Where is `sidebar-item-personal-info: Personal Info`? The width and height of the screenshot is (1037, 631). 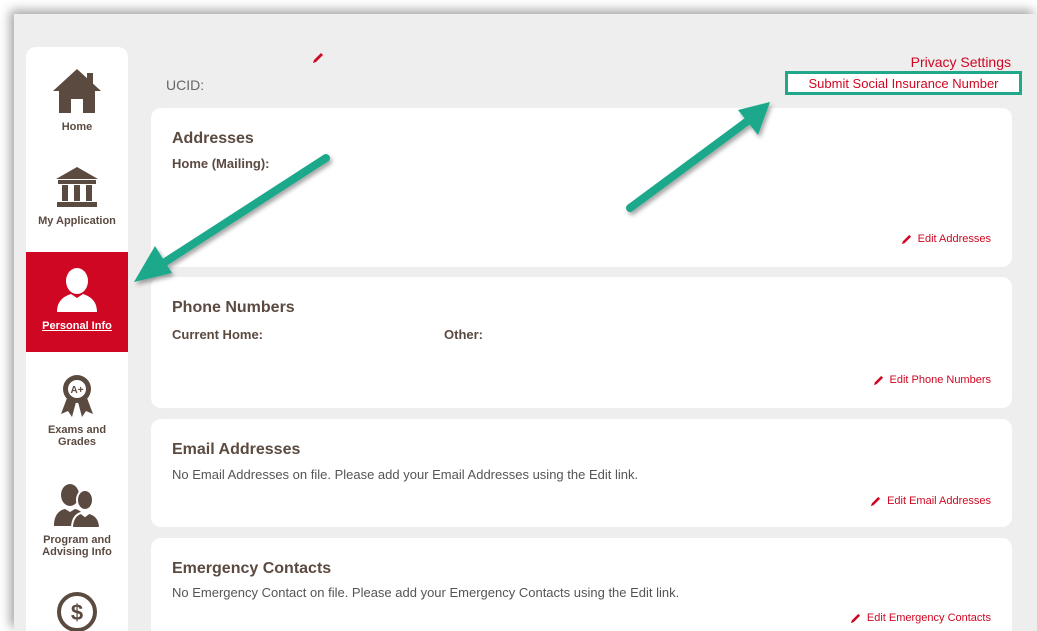
sidebar-item-personal-info: Personal Info is located at coordinates (77, 302).